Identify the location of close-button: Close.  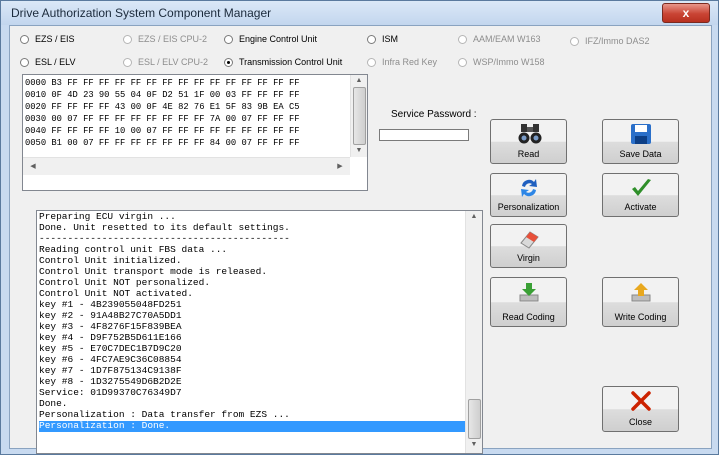
(640, 409).